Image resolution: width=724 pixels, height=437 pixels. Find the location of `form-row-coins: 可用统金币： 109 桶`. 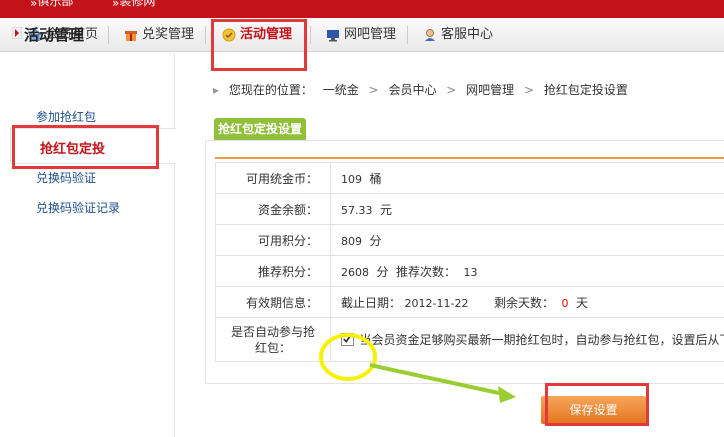

form-row-coins: 可用统金币： 109 桶 is located at coordinates (469, 178).